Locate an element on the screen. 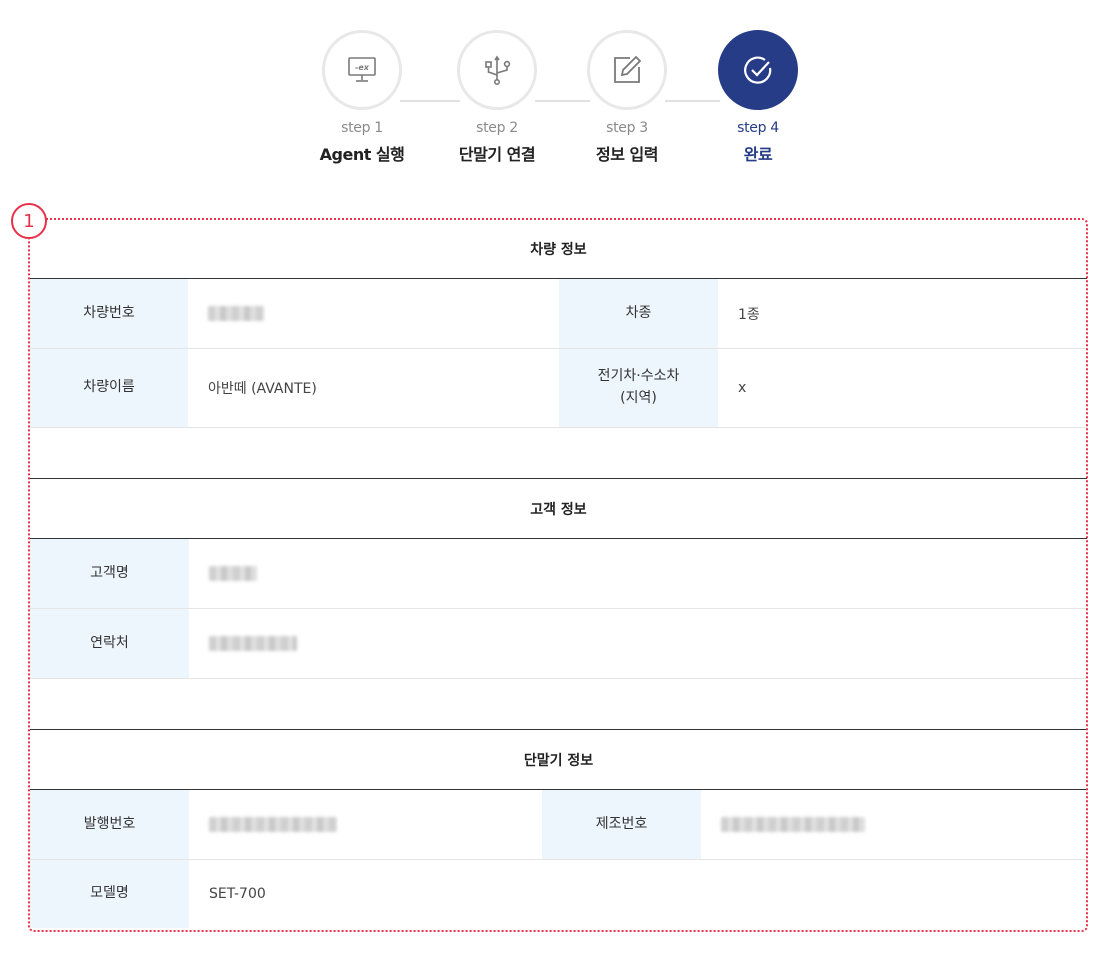 This screenshot has height=962, width=1120. step-2: step 2 단말기 연결 is located at coordinates (497, 97).